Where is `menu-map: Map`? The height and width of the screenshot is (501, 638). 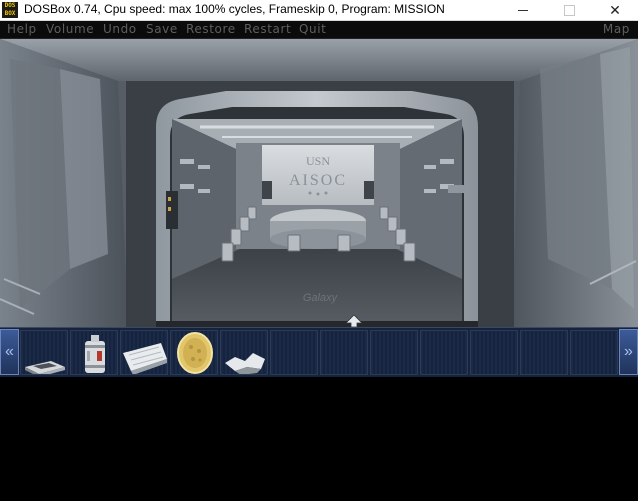 menu-map: Map is located at coordinates (616, 29).